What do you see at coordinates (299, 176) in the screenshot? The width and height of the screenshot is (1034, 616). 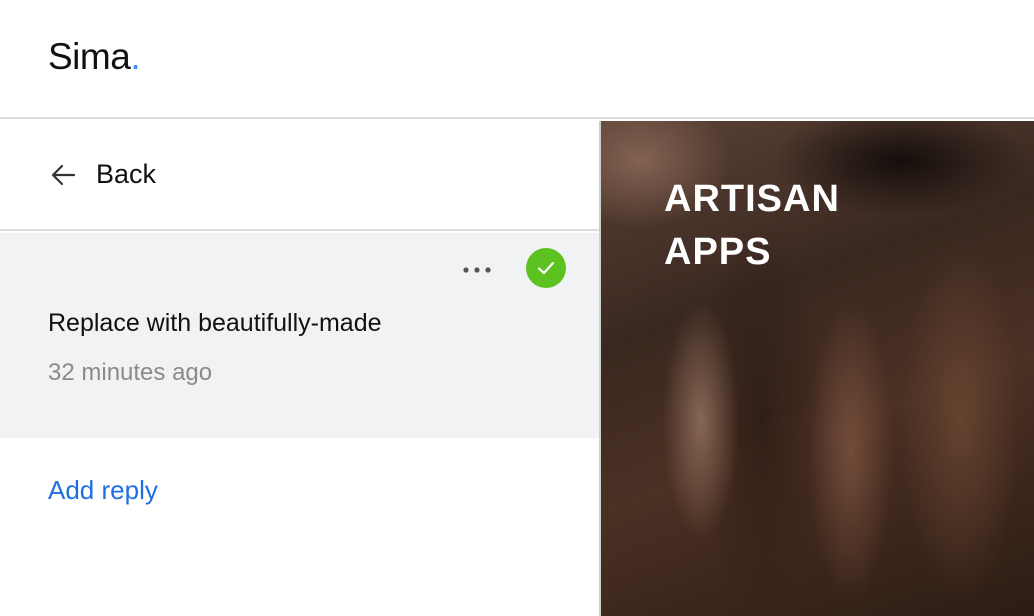 I see `back-button: Back` at bounding box center [299, 176].